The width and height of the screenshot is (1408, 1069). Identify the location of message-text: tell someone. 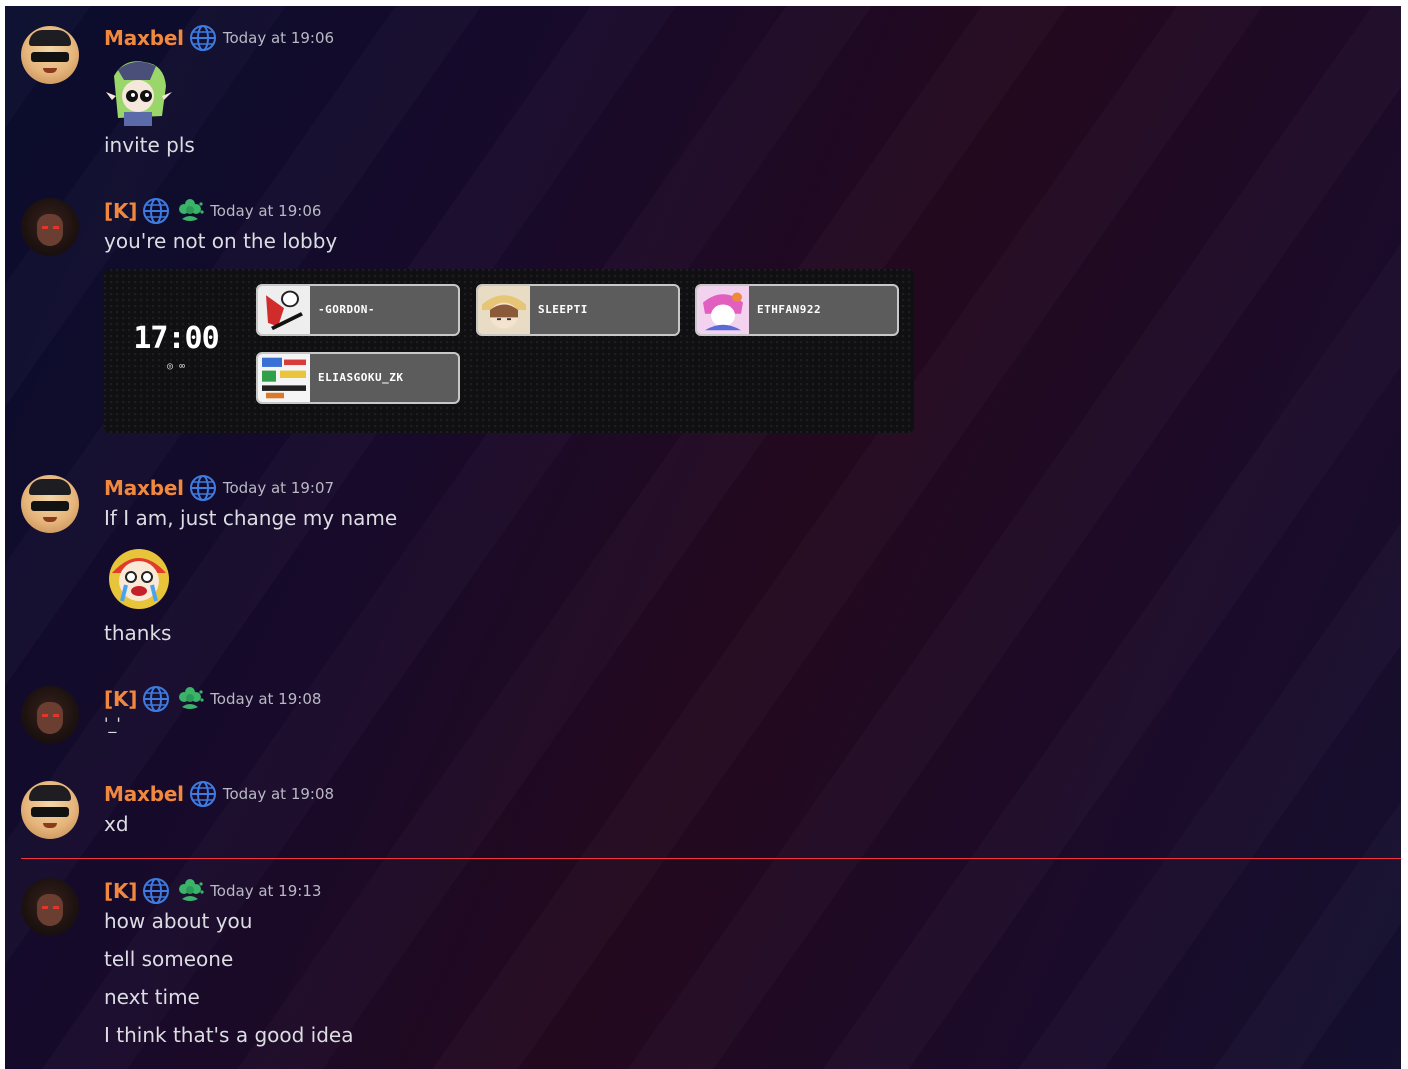
(169, 959).